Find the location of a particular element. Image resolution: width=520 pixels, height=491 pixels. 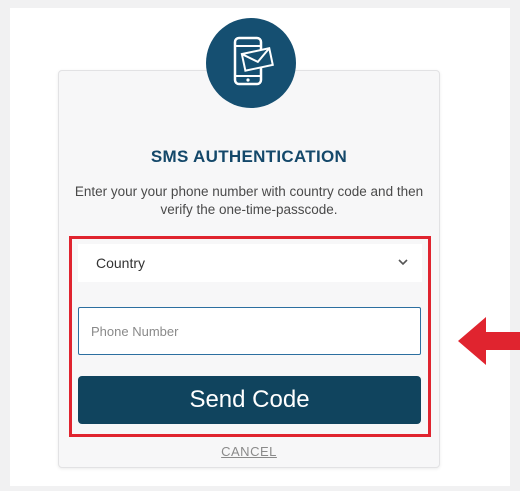

badge-circle is located at coordinates (251, 63).